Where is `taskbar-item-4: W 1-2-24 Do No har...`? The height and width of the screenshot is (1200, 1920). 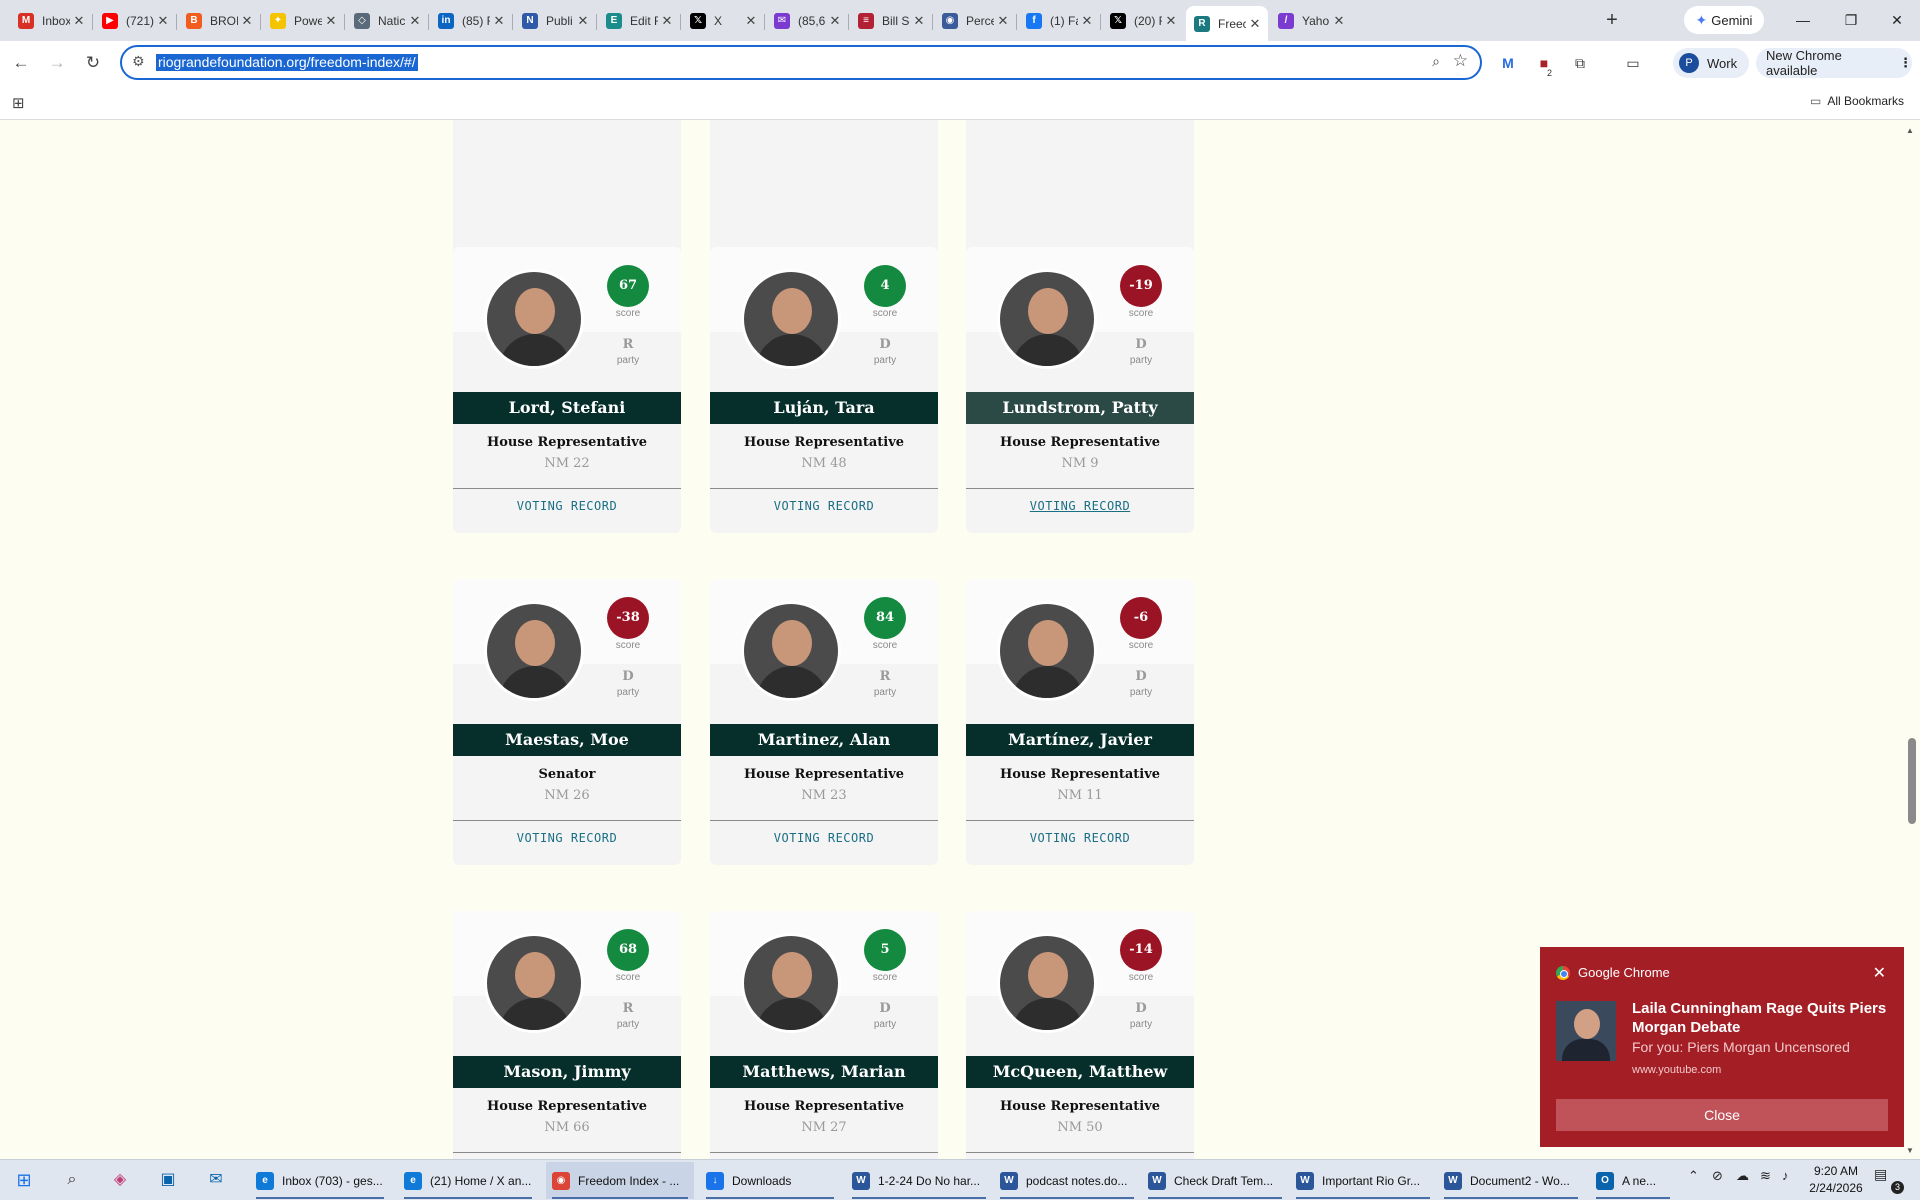 taskbar-item-4: W 1-2-24 Do No har... is located at coordinates (919, 1180).